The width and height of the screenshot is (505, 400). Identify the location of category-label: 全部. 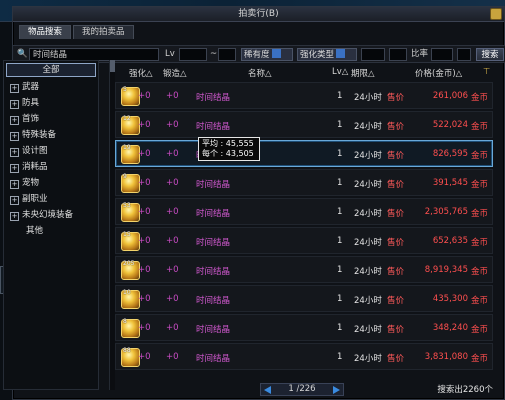
(51, 70).